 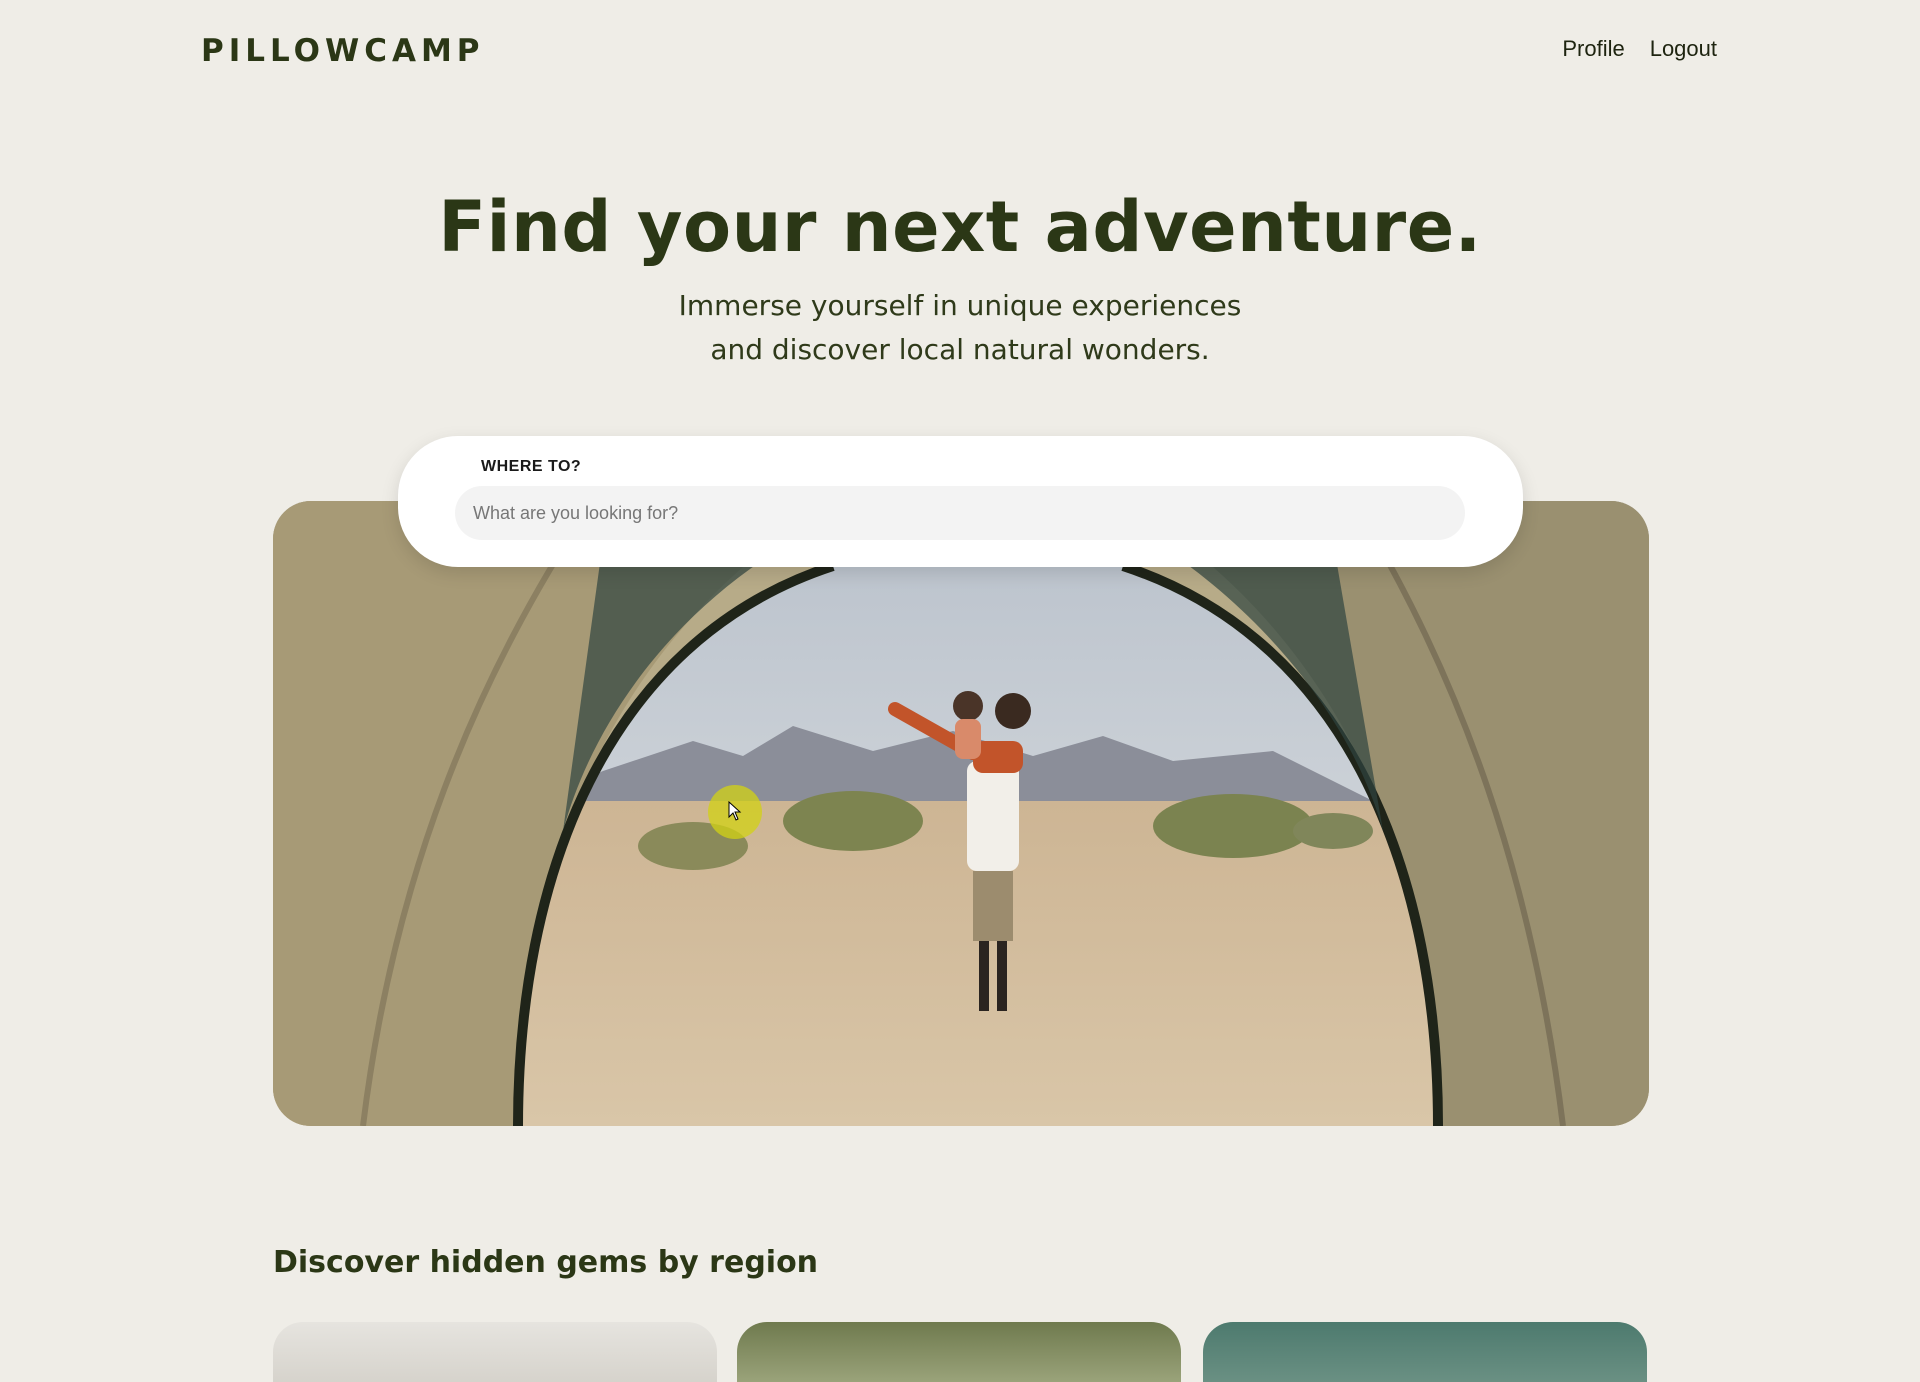 I want to click on hero-subtitle-line-2: and discover local natural wonders., so click(x=960, y=349).